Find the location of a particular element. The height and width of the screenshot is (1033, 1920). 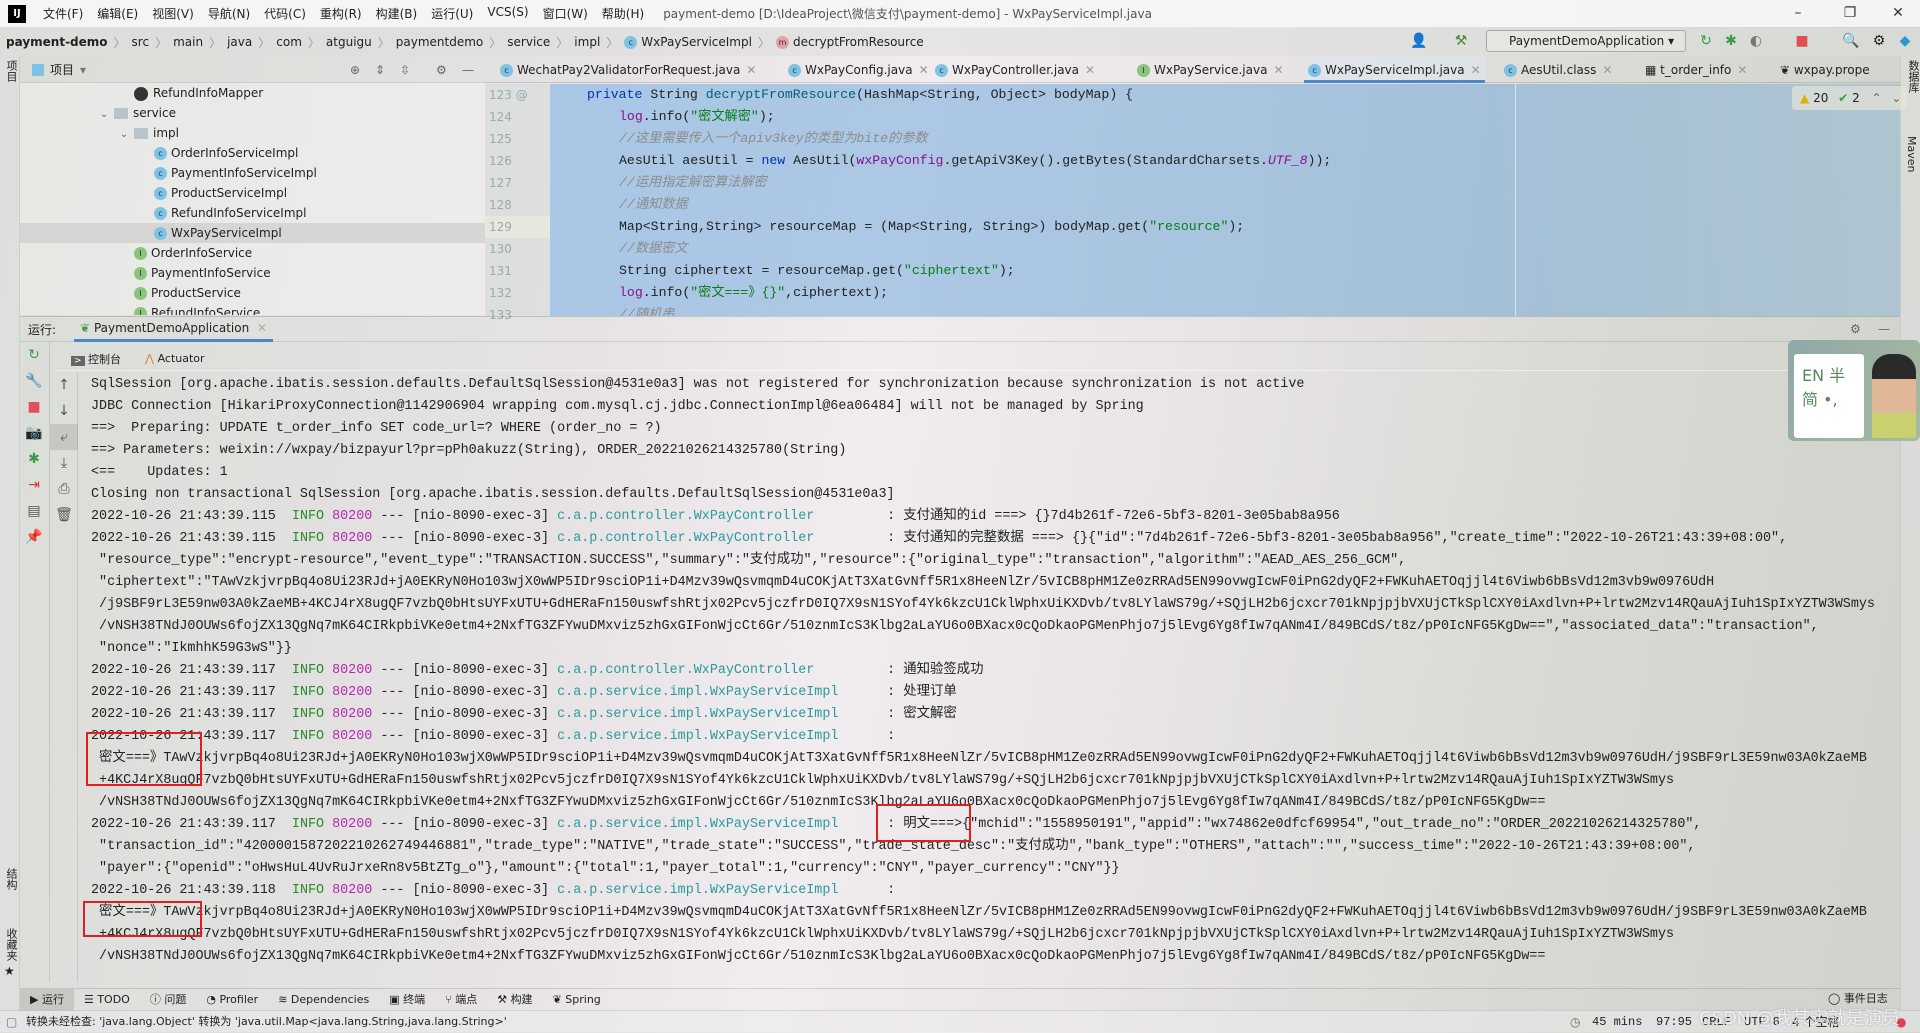

expand-all-icon: ⇕ is located at coordinates (380, 70).